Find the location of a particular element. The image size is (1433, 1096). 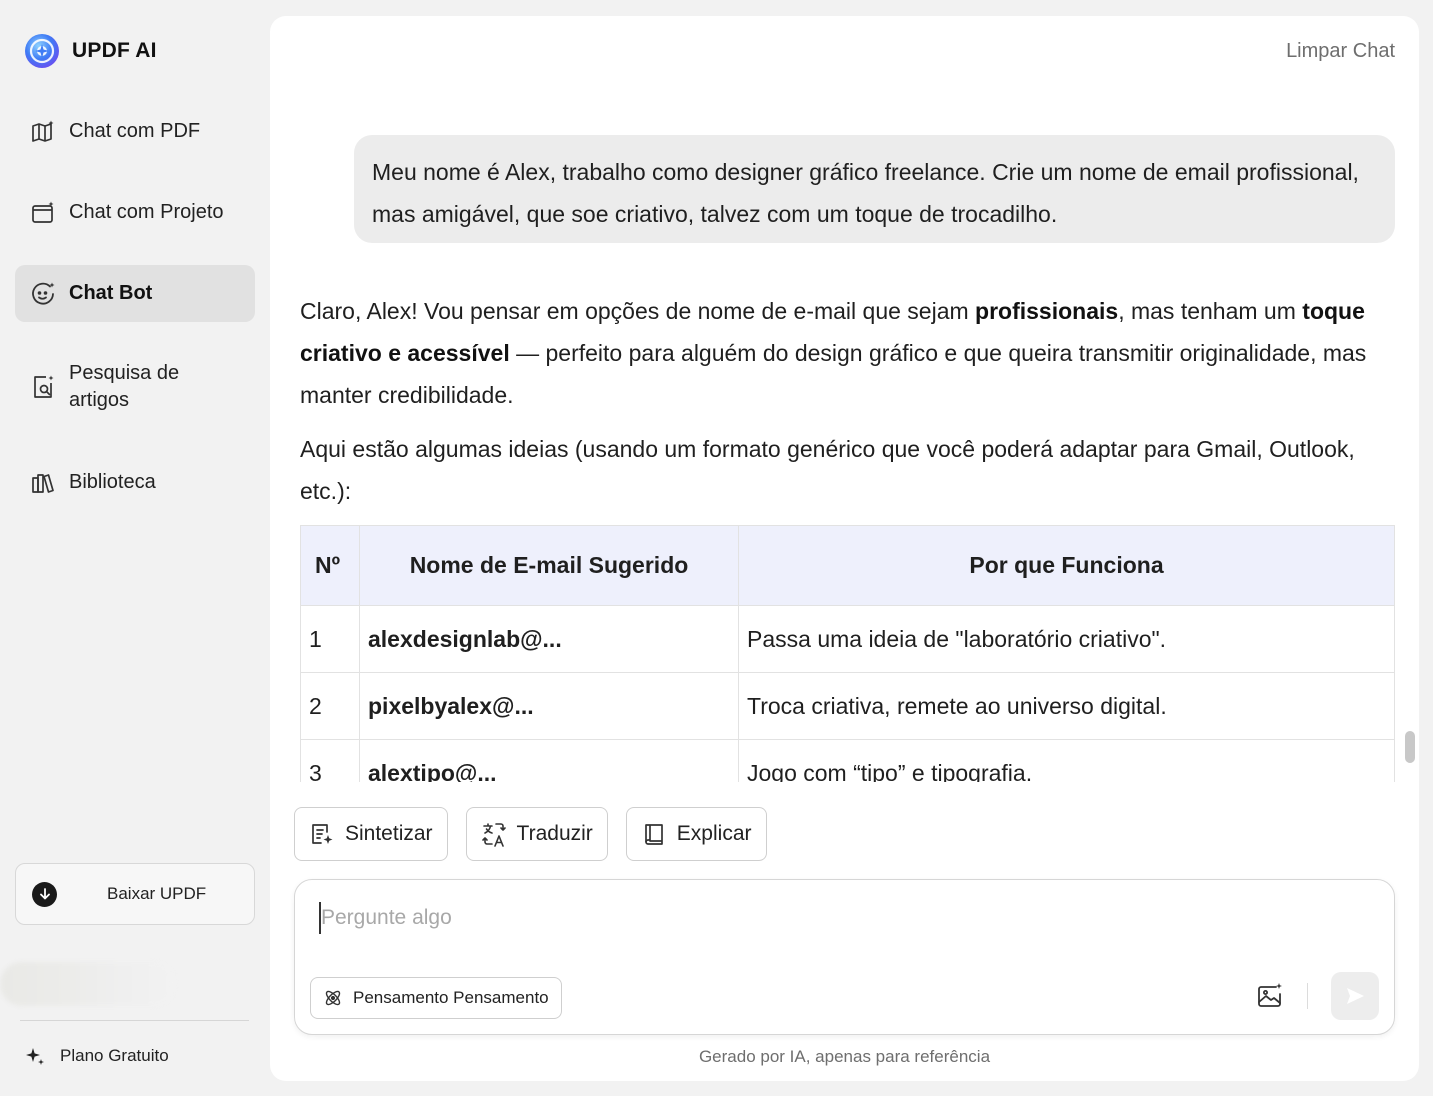

input-divider is located at coordinates (1307, 996).